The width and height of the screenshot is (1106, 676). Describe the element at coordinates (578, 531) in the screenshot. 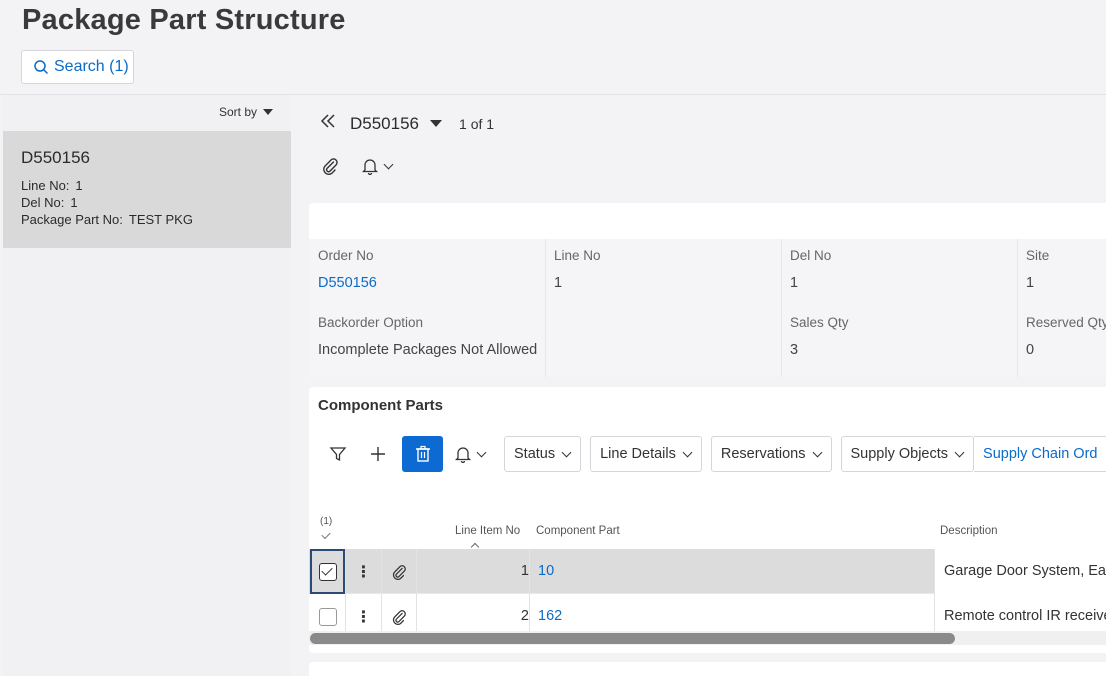

I see `column-header-component-part: Component Part` at that location.